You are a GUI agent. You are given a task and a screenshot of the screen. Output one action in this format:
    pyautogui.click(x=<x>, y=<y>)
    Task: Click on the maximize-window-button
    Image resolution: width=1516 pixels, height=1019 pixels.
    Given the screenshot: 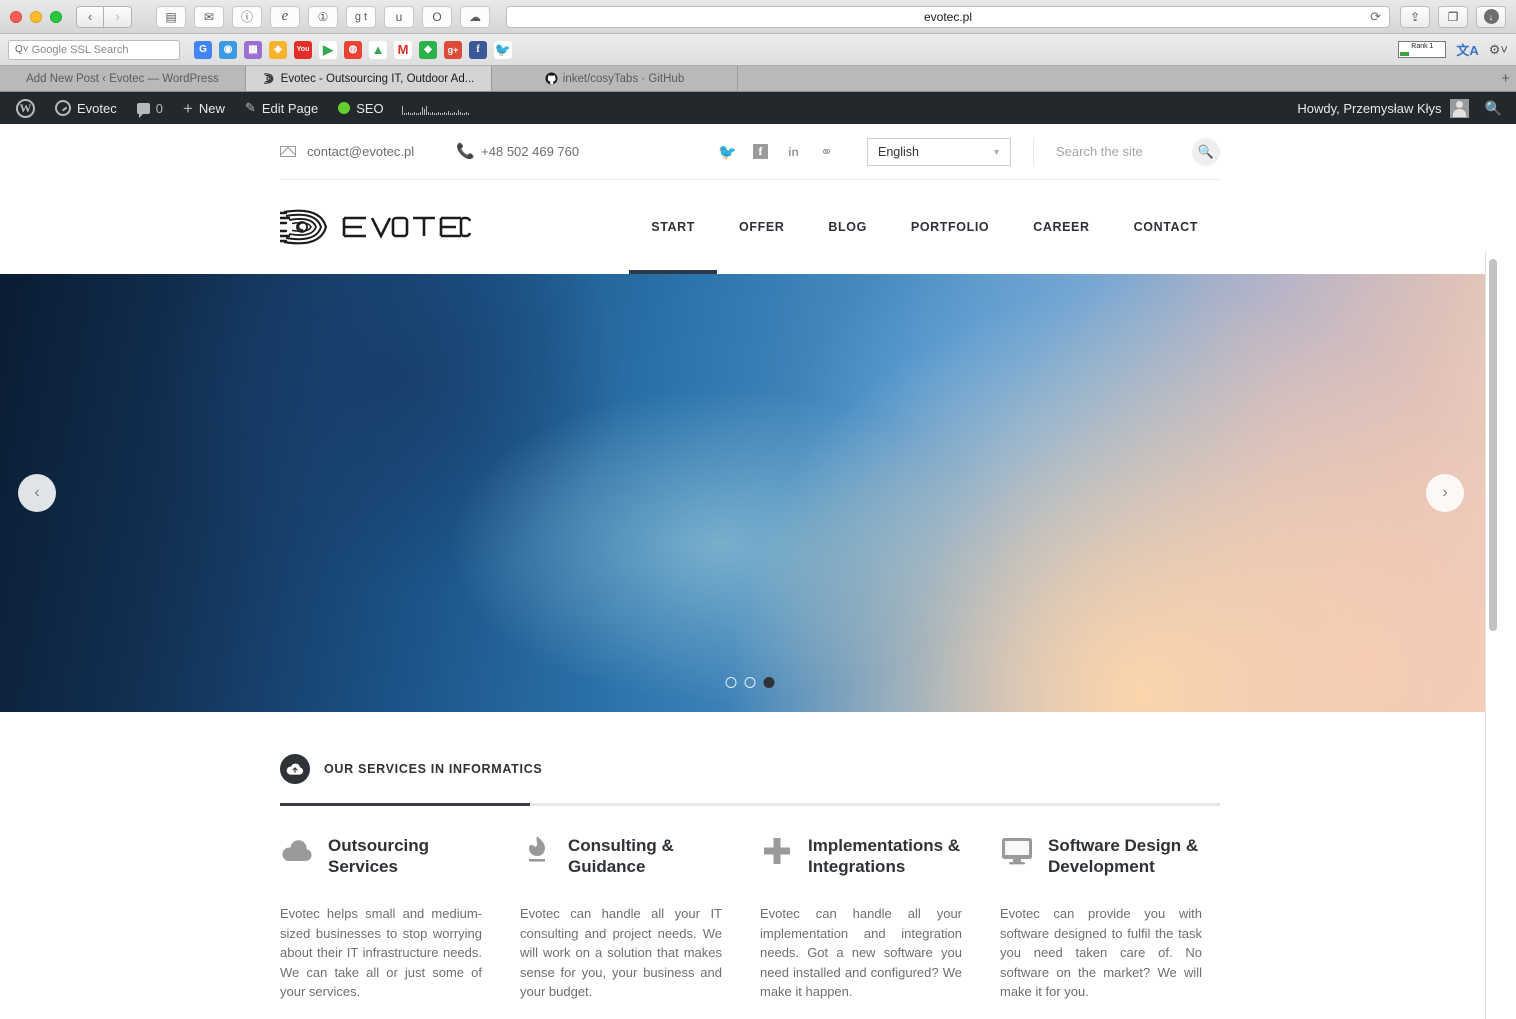 What is the action you would take?
    pyautogui.click(x=56, y=16)
    